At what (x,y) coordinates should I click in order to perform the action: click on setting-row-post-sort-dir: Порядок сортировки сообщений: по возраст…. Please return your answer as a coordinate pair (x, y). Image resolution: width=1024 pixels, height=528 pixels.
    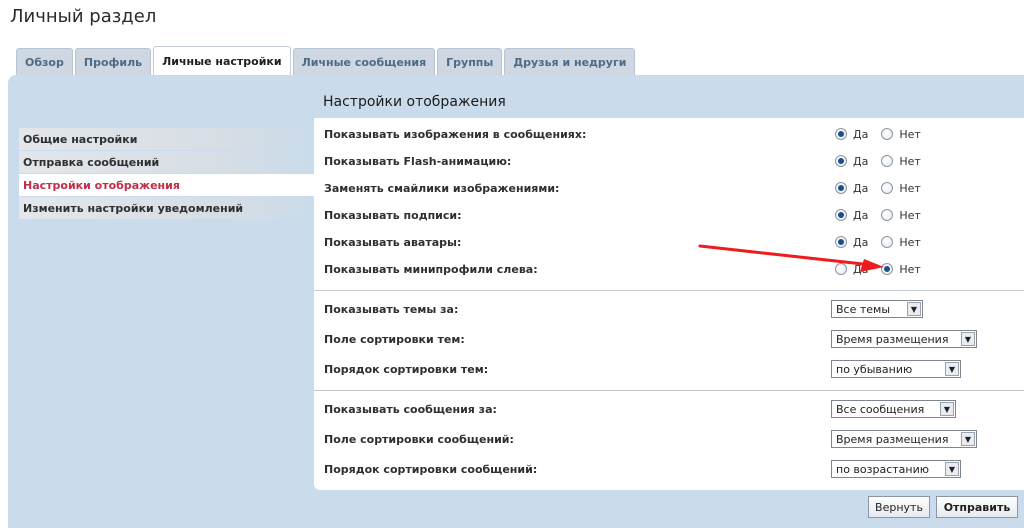
    Looking at the image, I should click on (669, 469).